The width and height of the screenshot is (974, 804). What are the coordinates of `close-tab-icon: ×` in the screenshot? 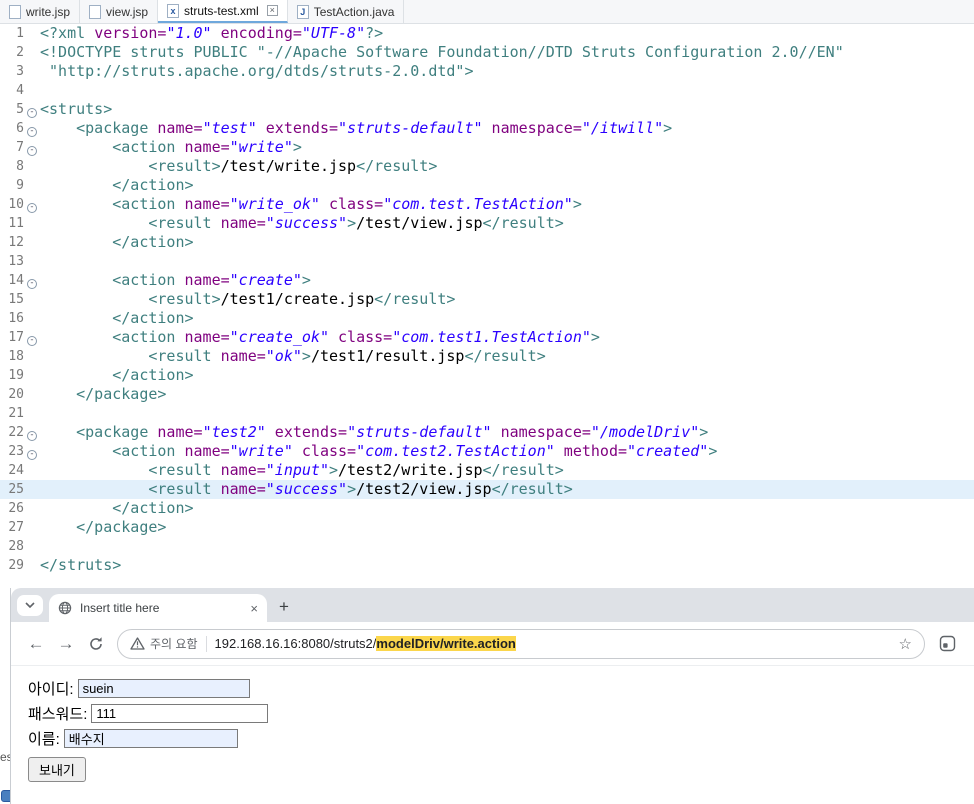 It's located at (254, 608).